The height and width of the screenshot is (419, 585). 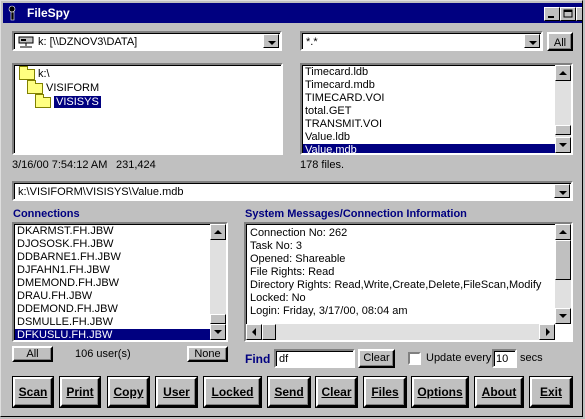 I want to click on folder-tree: k:\ VISIFORM VISISYS, so click(x=147, y=109).